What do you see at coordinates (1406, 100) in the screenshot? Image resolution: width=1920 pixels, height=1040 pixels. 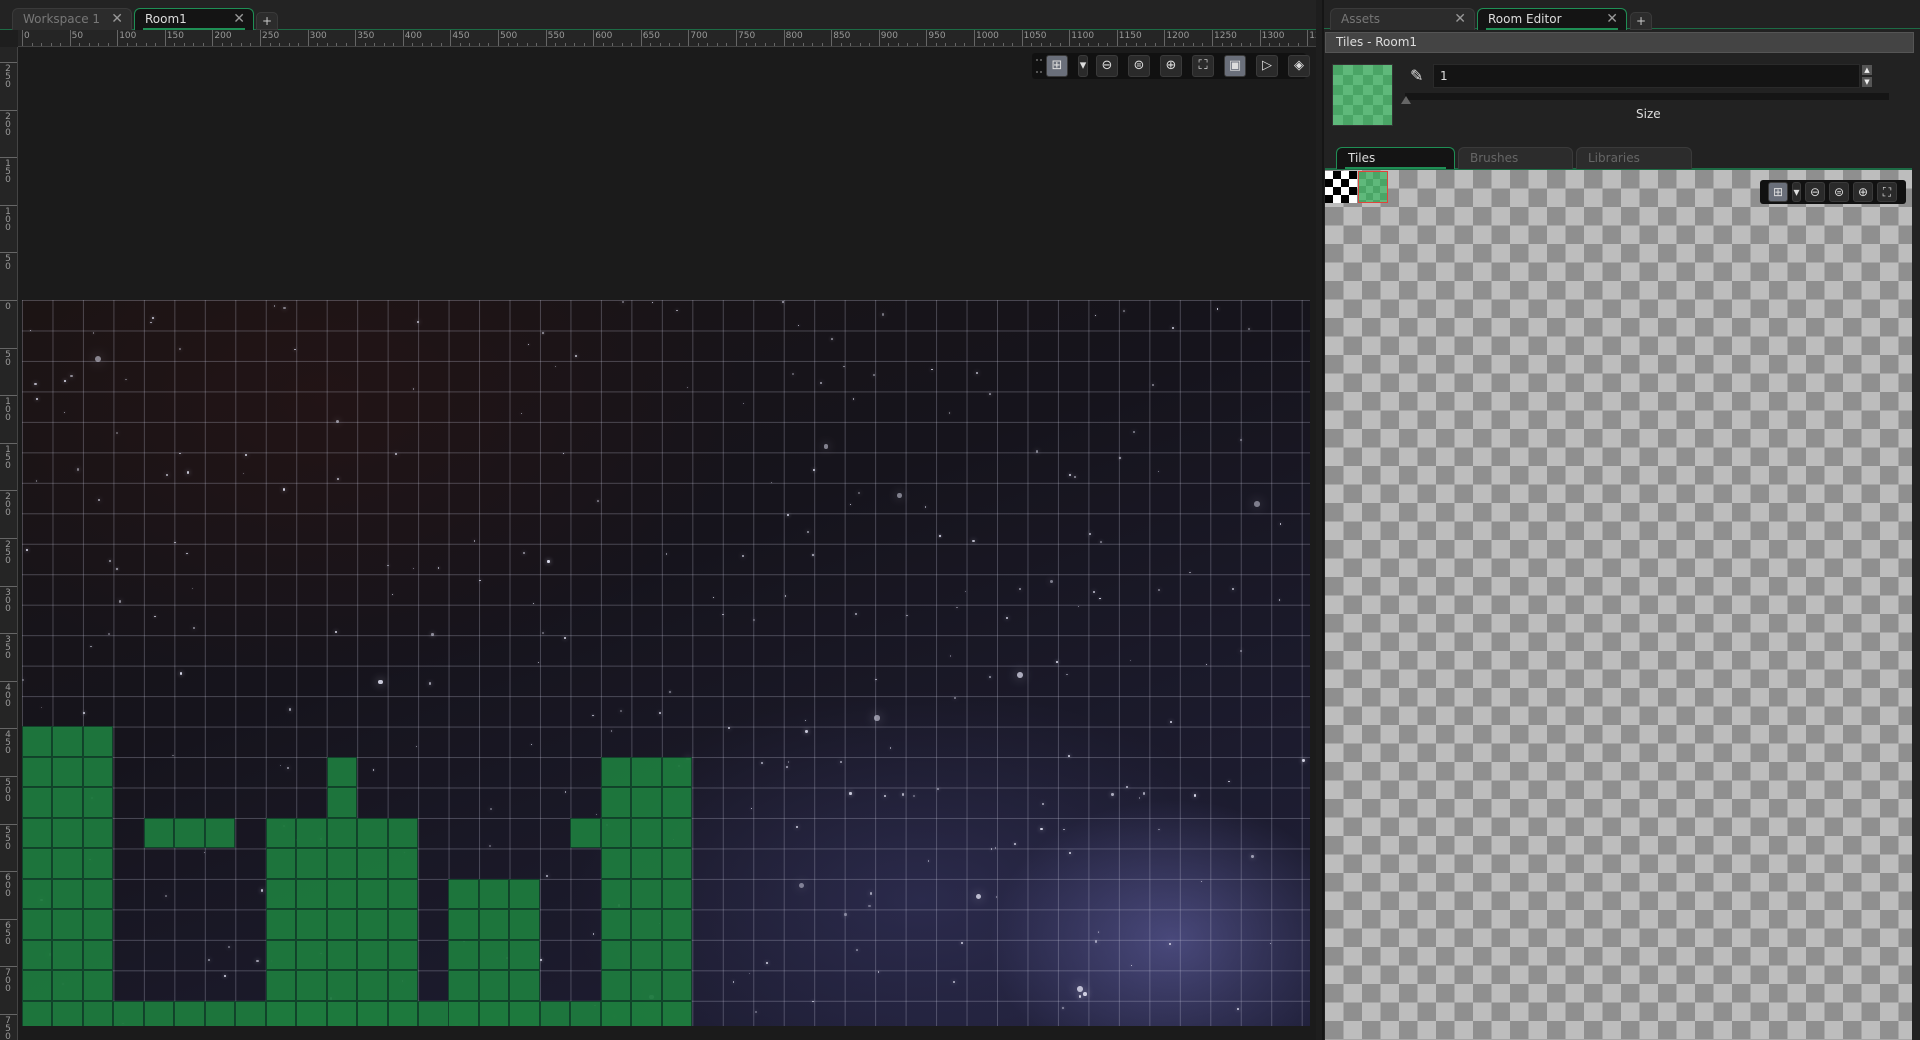 I see `slider-thumb` at bounding box center [1406, 100].